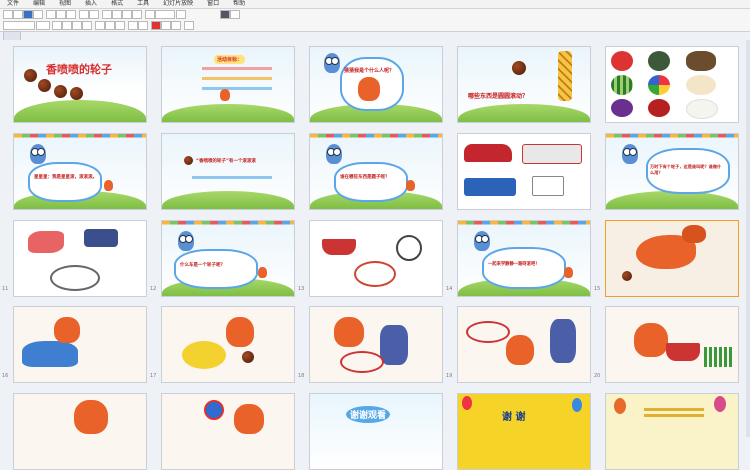 This screenshot has height=470, width=750. I want to click on undo-icon, so click(84, 14).